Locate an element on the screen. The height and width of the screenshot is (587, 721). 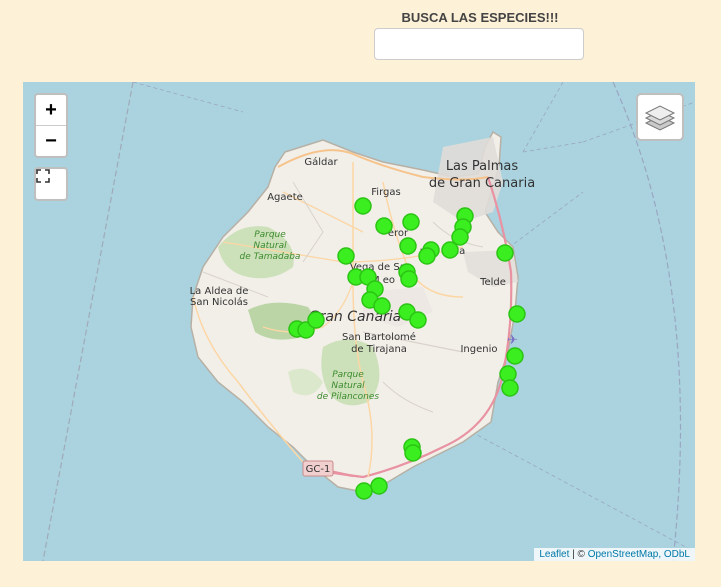
town-label-agaete: Agaete is located at coordinates (285, 197).